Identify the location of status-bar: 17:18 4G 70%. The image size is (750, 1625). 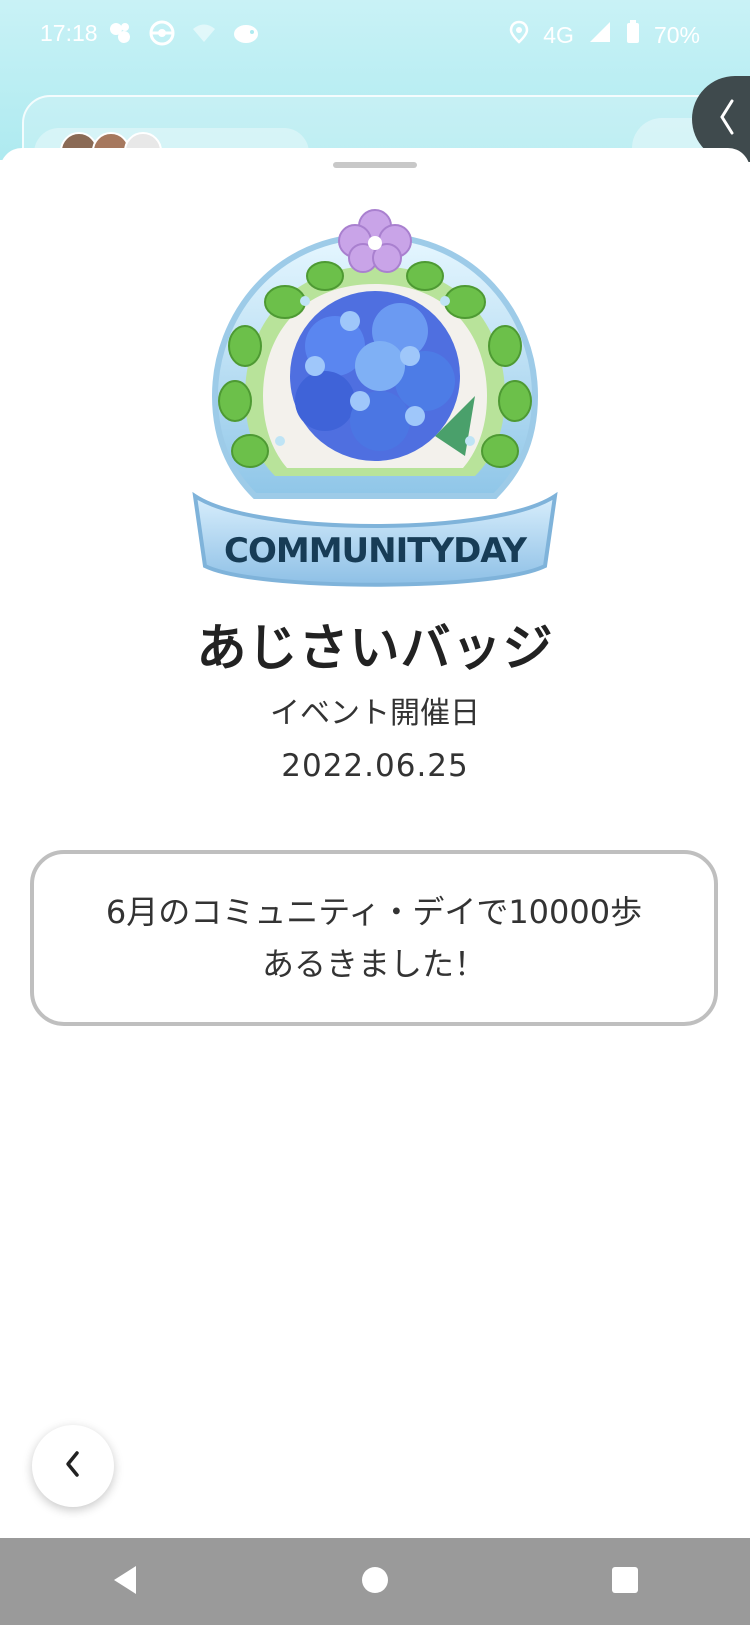
(375, 35).